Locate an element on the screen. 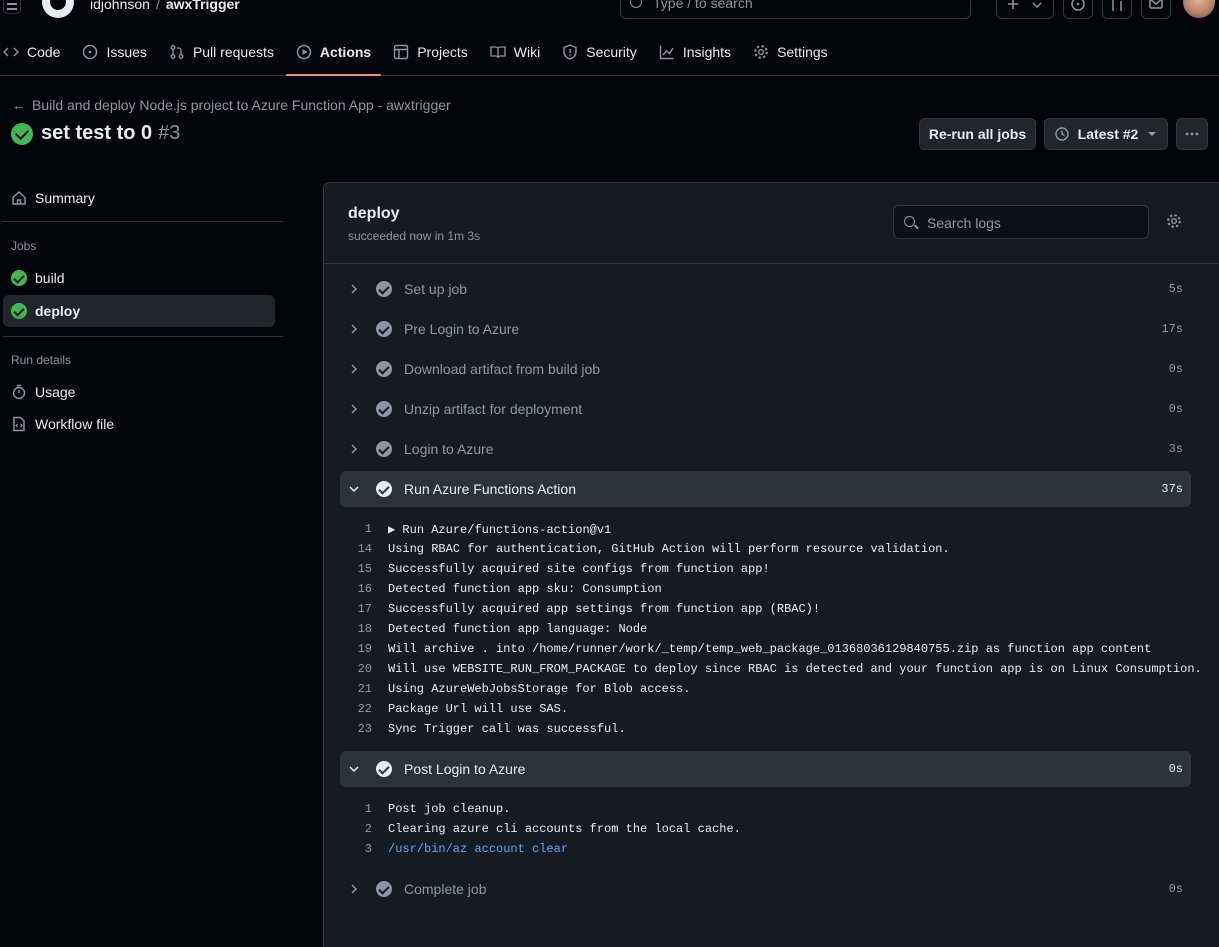  line-number: 18 is located at coordinates (364, 629).